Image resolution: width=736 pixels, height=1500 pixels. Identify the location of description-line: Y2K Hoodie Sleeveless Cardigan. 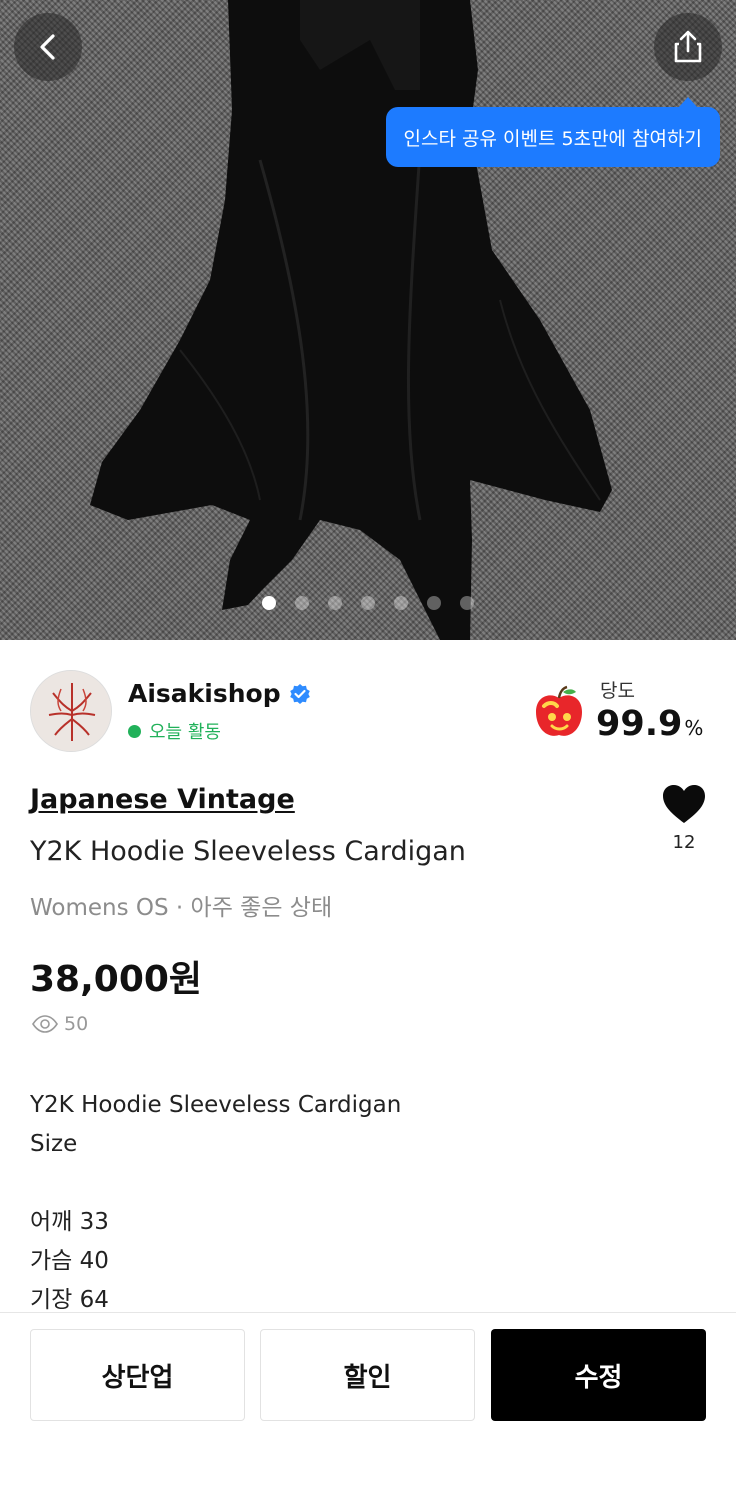
(216, 1105).